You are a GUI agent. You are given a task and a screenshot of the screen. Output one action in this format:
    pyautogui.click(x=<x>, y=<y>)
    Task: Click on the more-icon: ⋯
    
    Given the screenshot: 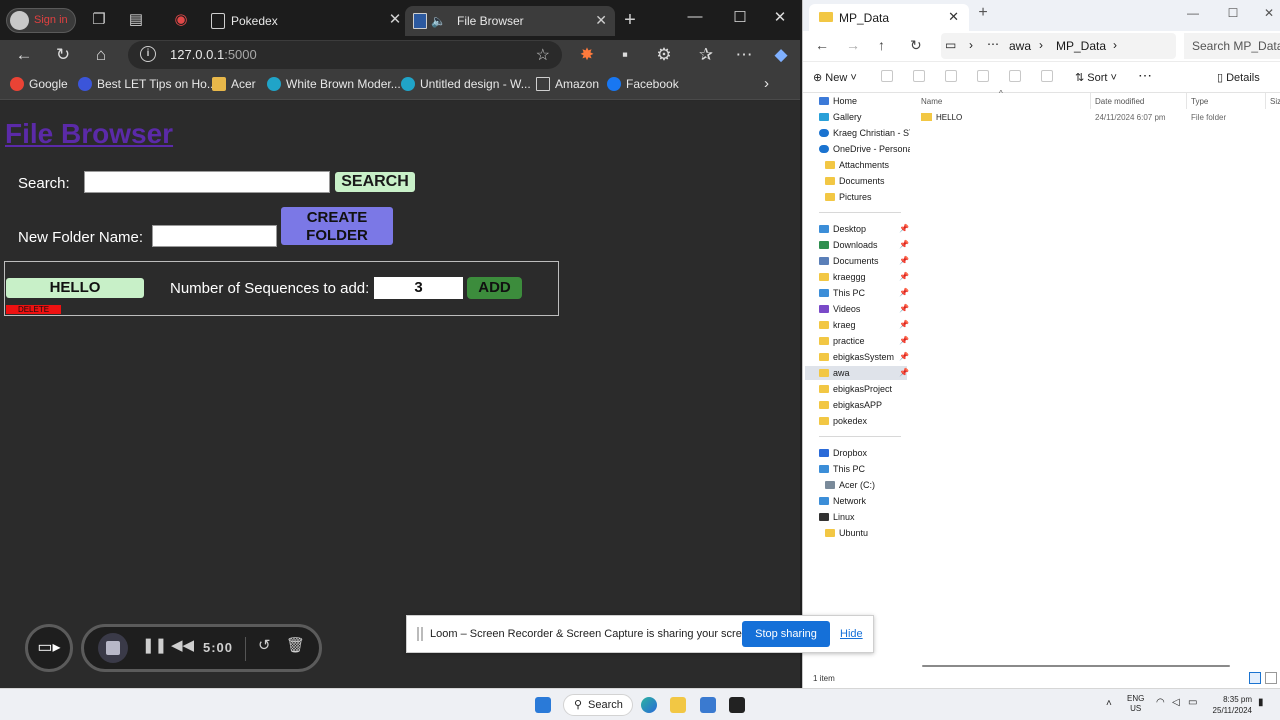 What is the action you would take?
    pyautogui.click(x=1145, y=75)
    